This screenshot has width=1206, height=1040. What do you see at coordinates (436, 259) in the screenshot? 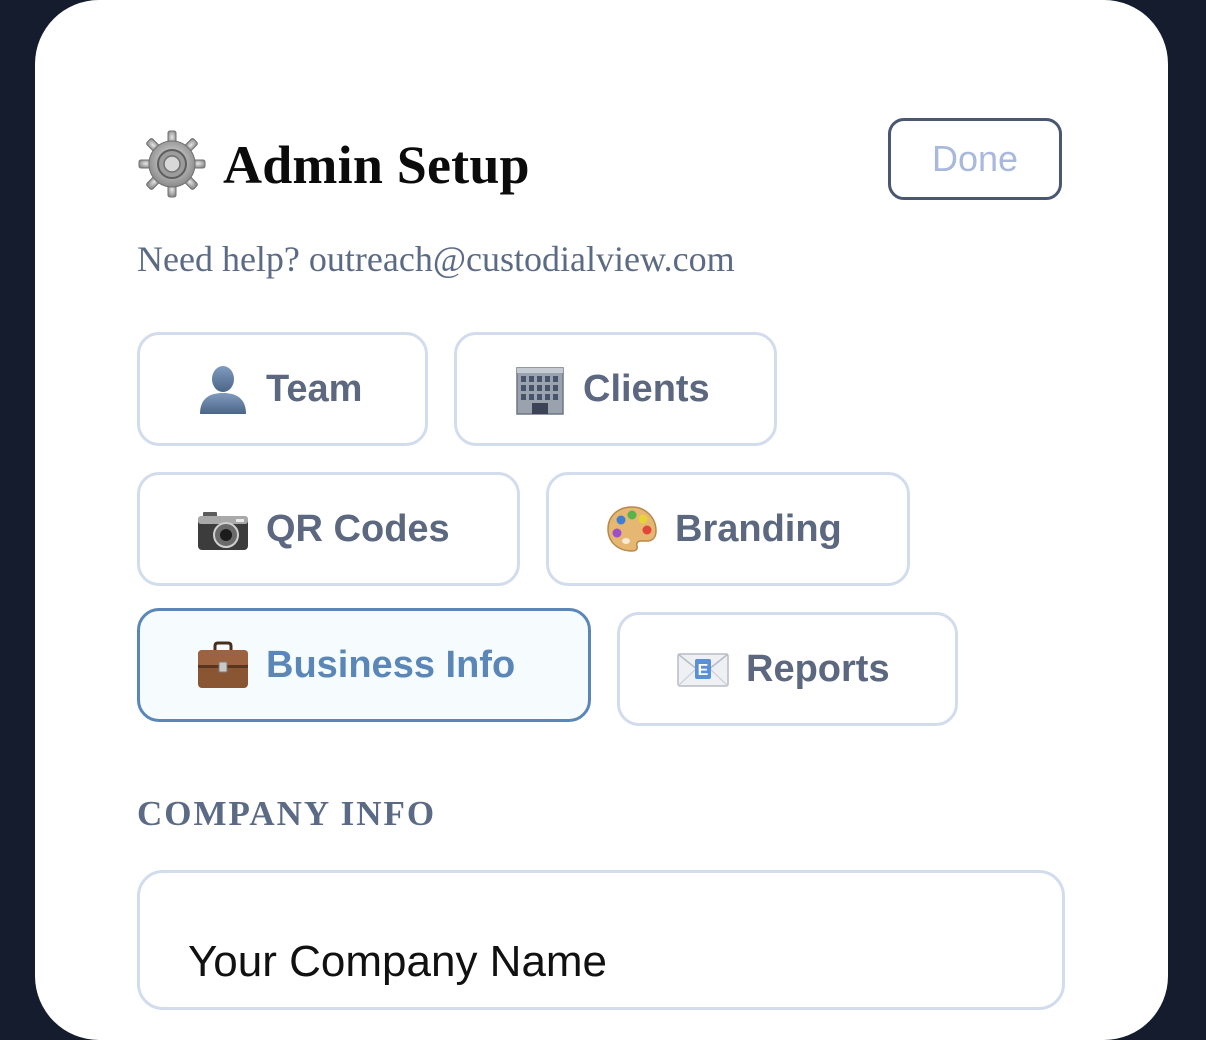
I see `help-contact-text: Need help? outreach@custodialview.com` at bounding box center [436, 259].